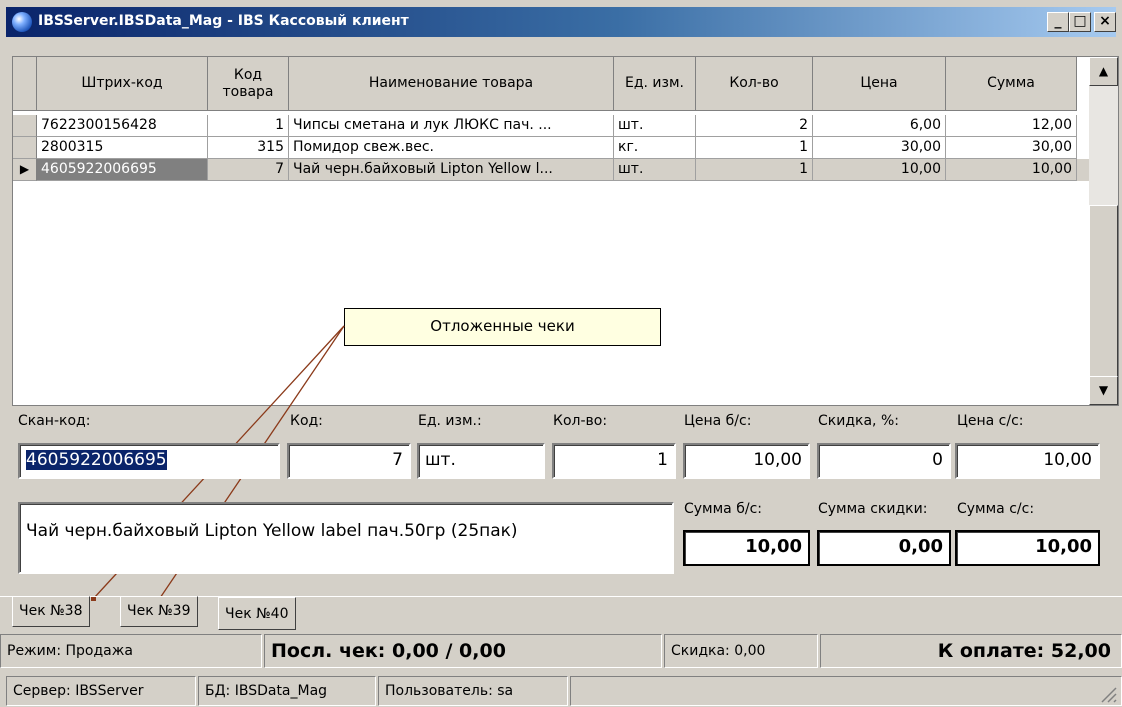  I want to click on sum-label: Сумма б/с:, so click(723, 509).